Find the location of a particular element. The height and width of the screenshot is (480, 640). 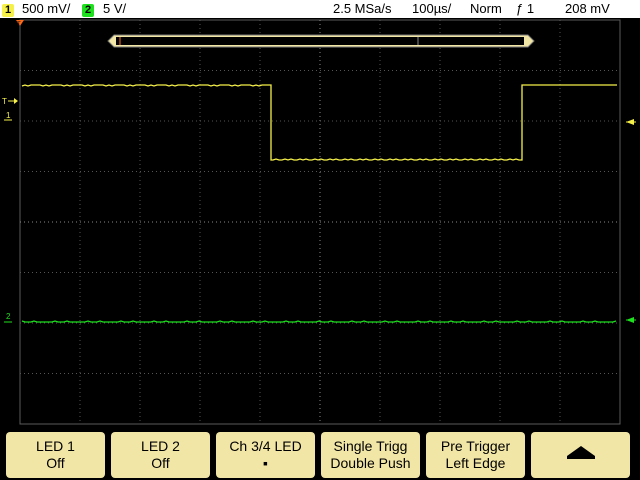

trigger-mode: Norm is located at coordinates (486, 8).